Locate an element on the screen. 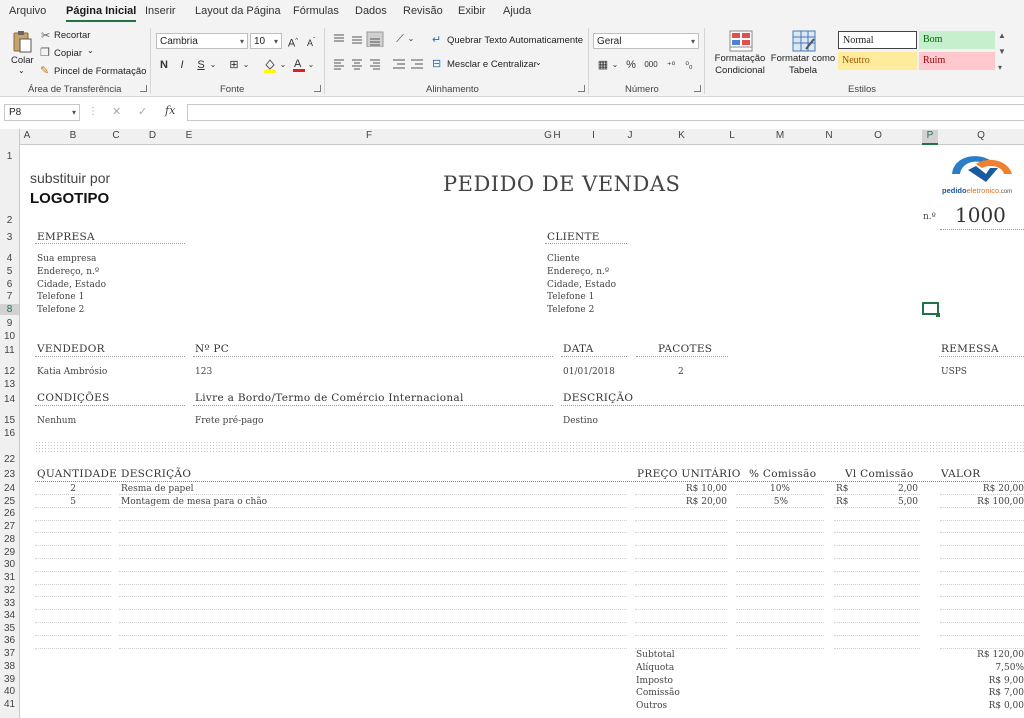  shrink-font-icon: Aˇ is located at coordinates (311, 41).